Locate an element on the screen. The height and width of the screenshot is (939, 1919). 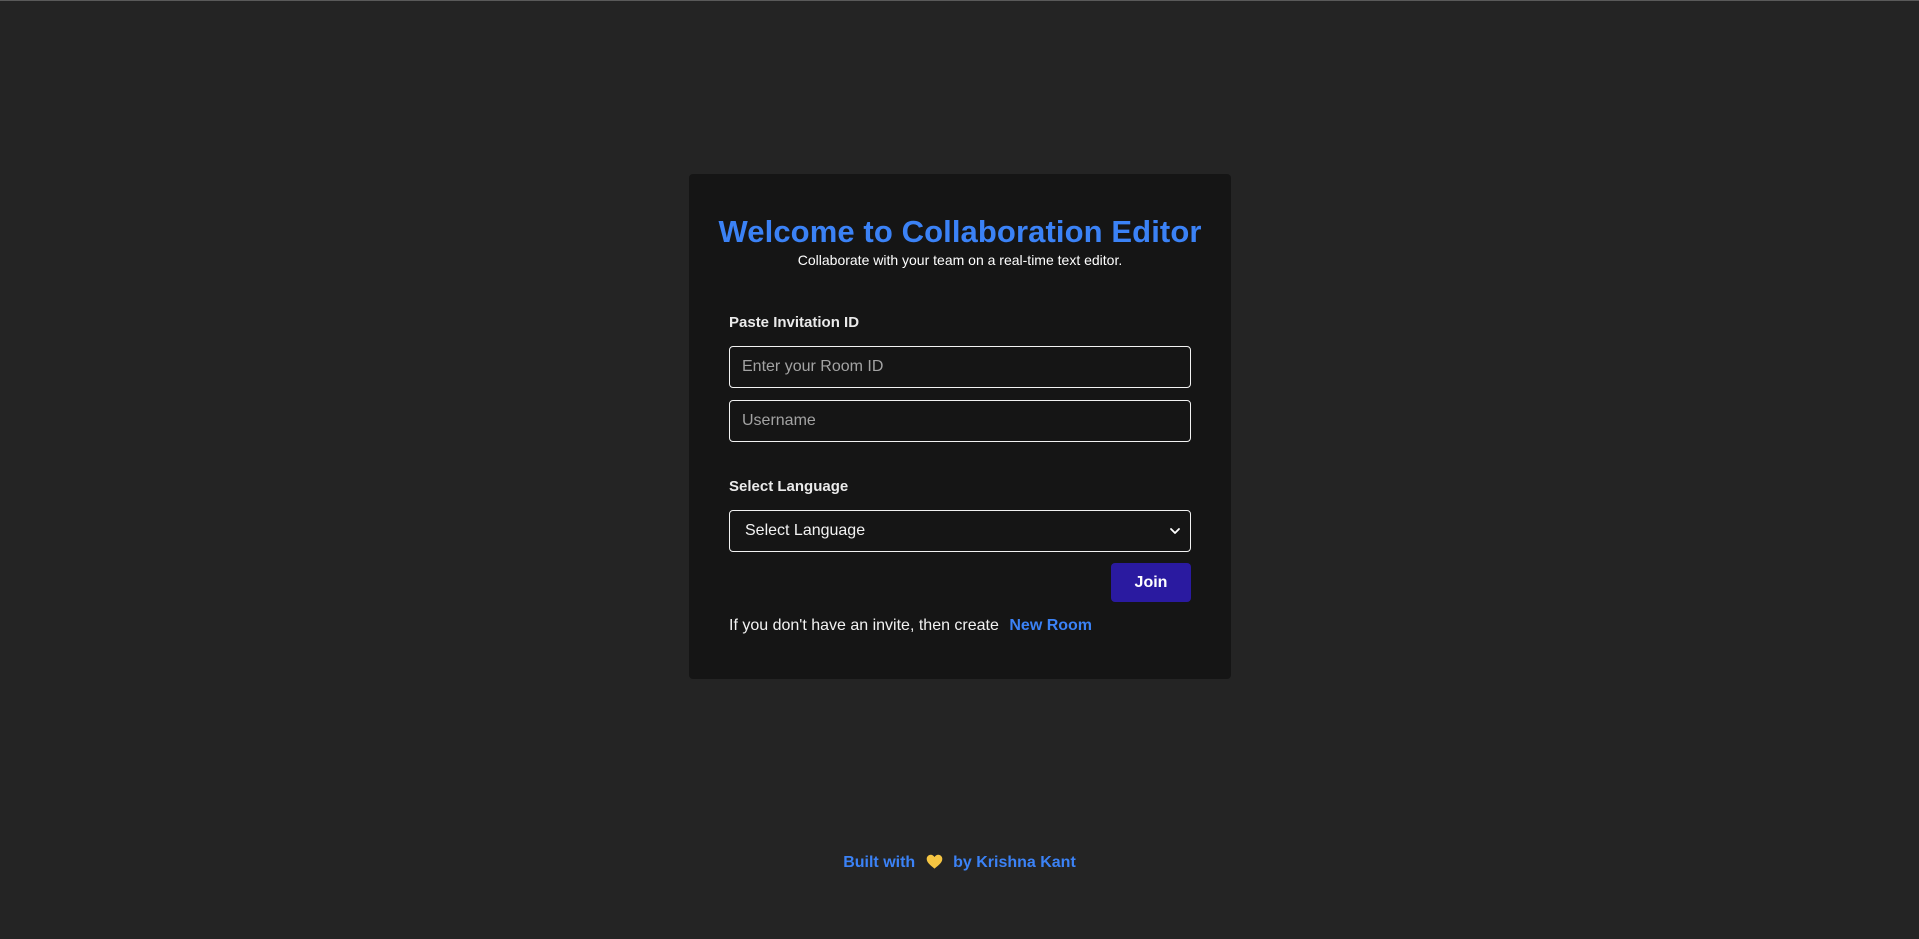
join-button: Join is located at coordinates (1151, 582).